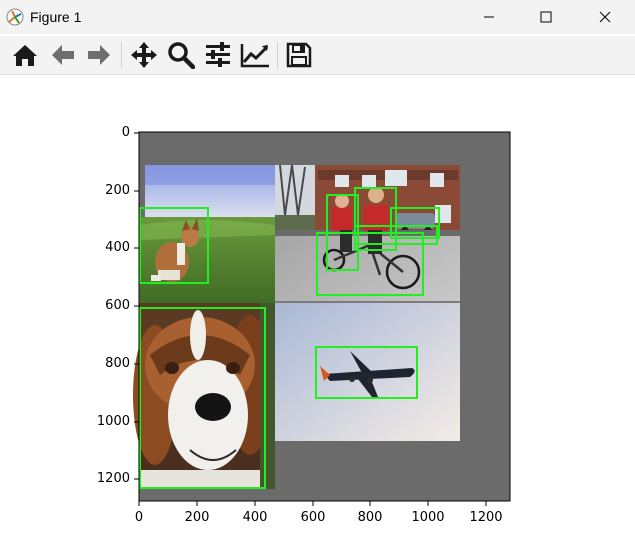 The height and width of the screenshot is (550, 635). I want to click on maximize-icon, so click(546, 17).